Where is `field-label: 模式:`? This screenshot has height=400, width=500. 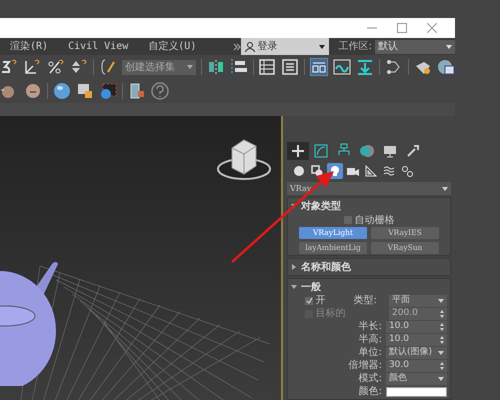 field-label: 模式: is located at coordinates (370, 379).